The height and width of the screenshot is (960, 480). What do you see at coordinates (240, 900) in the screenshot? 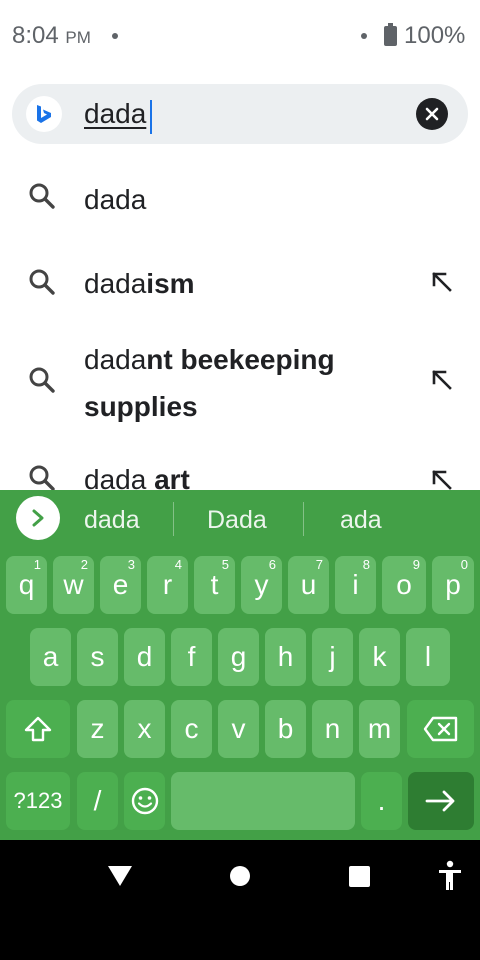
I see `navigation-bar` at bounding box center [240, 900].